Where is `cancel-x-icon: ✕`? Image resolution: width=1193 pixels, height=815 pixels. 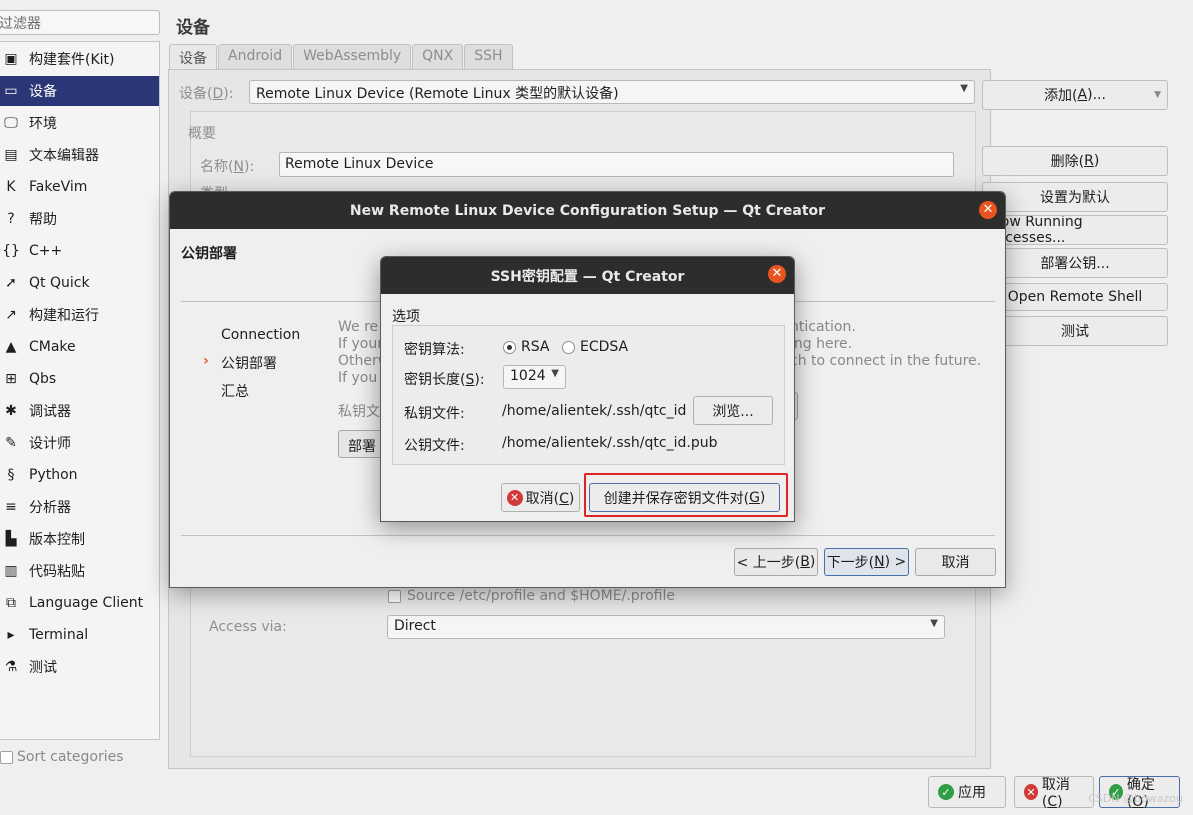
cancel-x-icon: ✕ is located at coordinates (1031, 792).